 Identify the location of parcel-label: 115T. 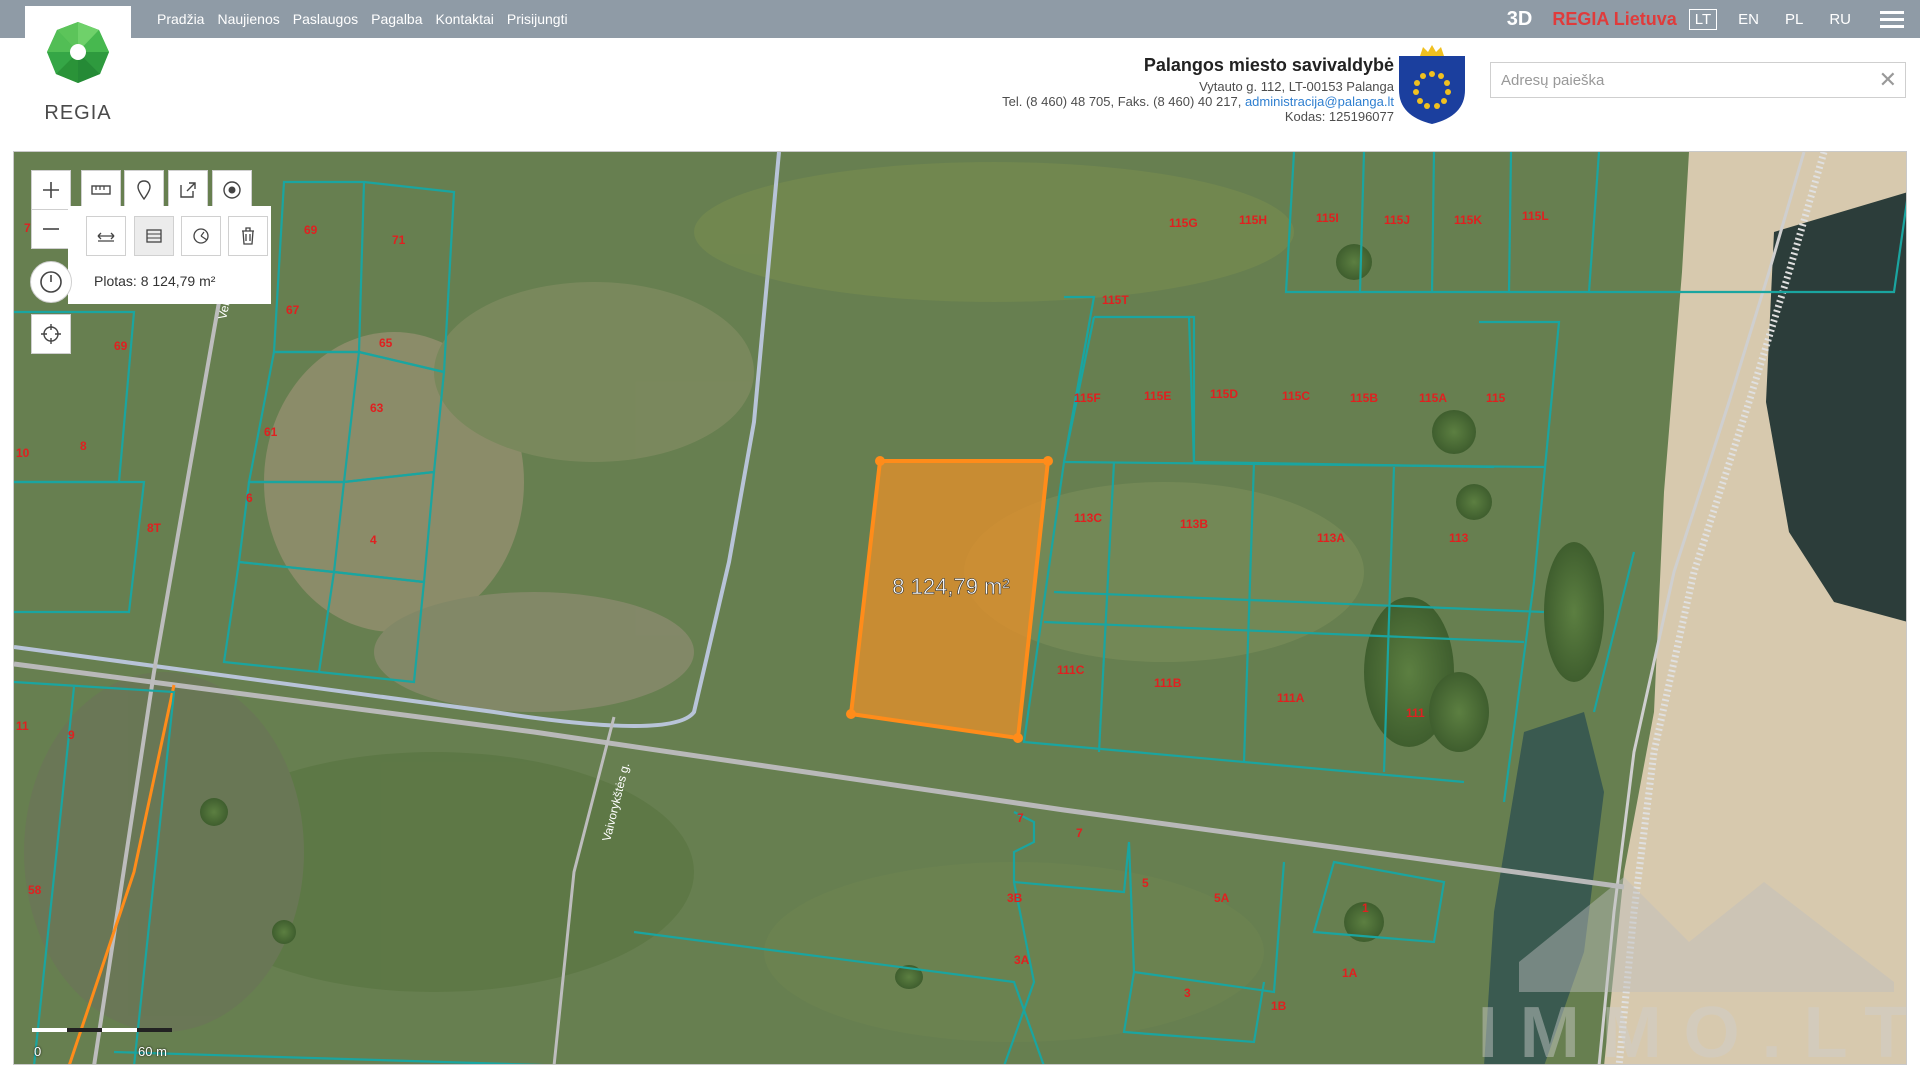
(1115, 300).